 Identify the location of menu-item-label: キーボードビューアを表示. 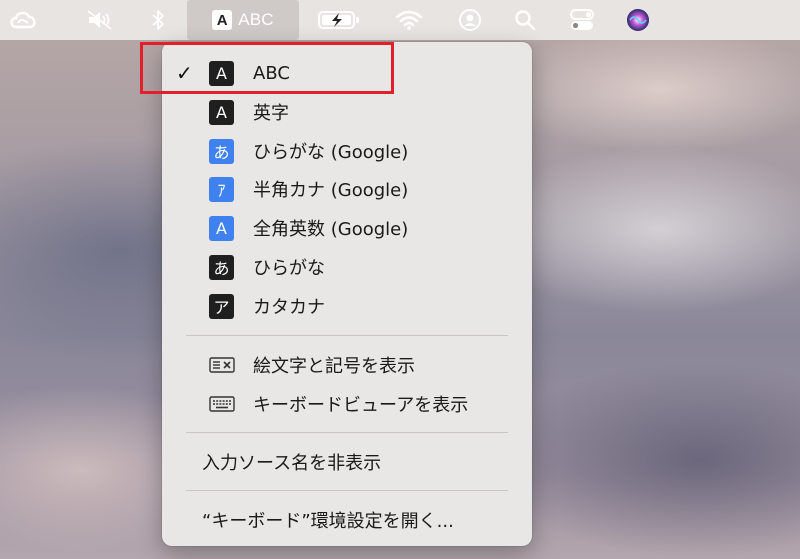
(361, 405).